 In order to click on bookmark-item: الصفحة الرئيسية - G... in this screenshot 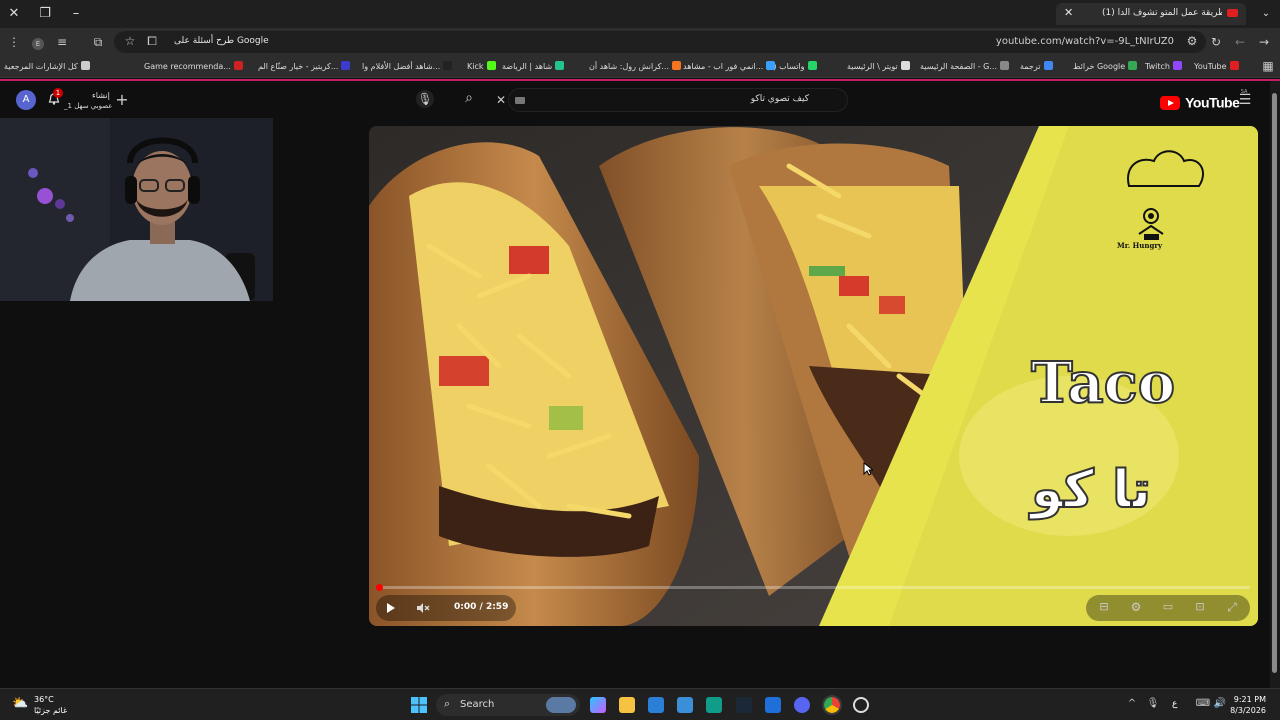, I will do `click(965, 66)`.